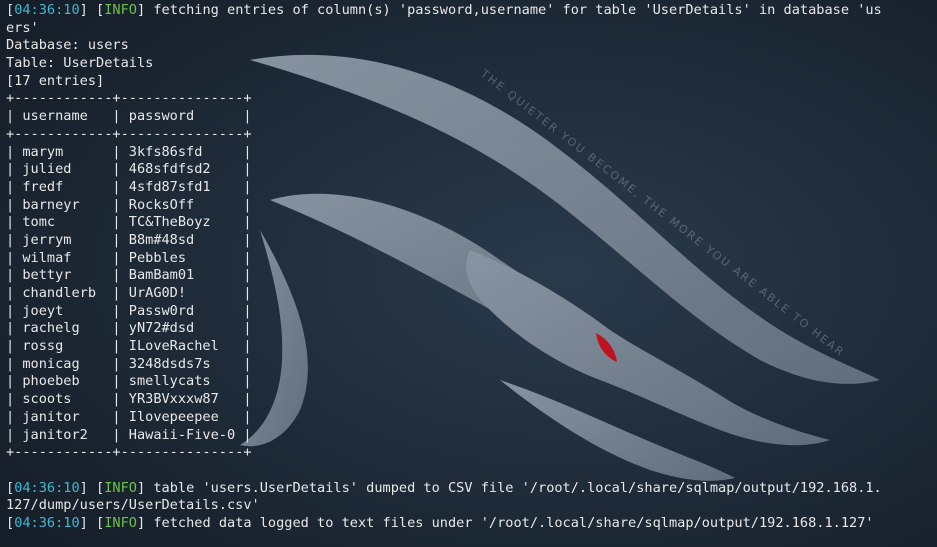 The width and height of the screenshot is (937, 547). Describe the element at coordinates (129, 381) in the screenshot. I see `table-row: | phoebeb | smellycats |` at that location.